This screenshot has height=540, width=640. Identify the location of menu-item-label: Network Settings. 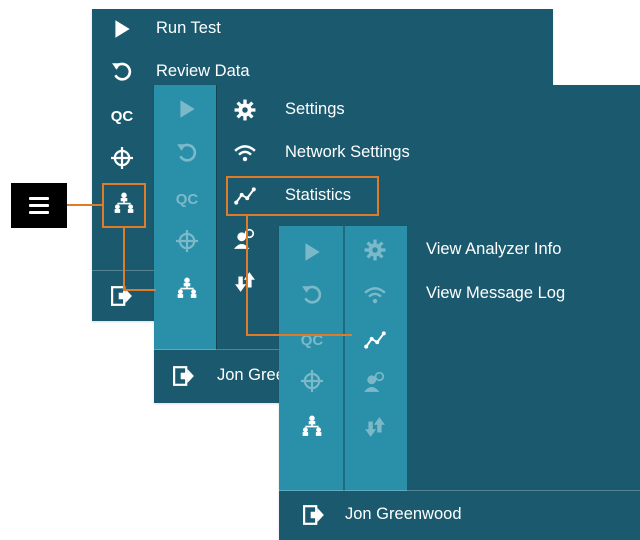
(347, 152).